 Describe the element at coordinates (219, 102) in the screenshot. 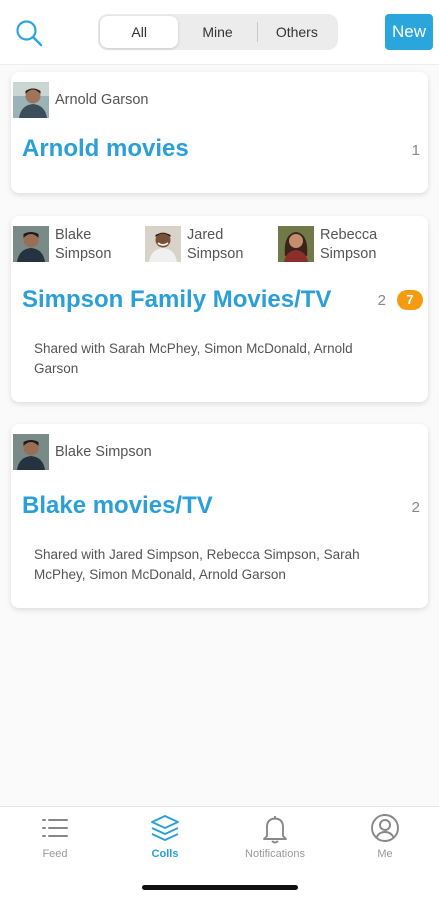

I see `member-list: Arnold Garson` at that location.